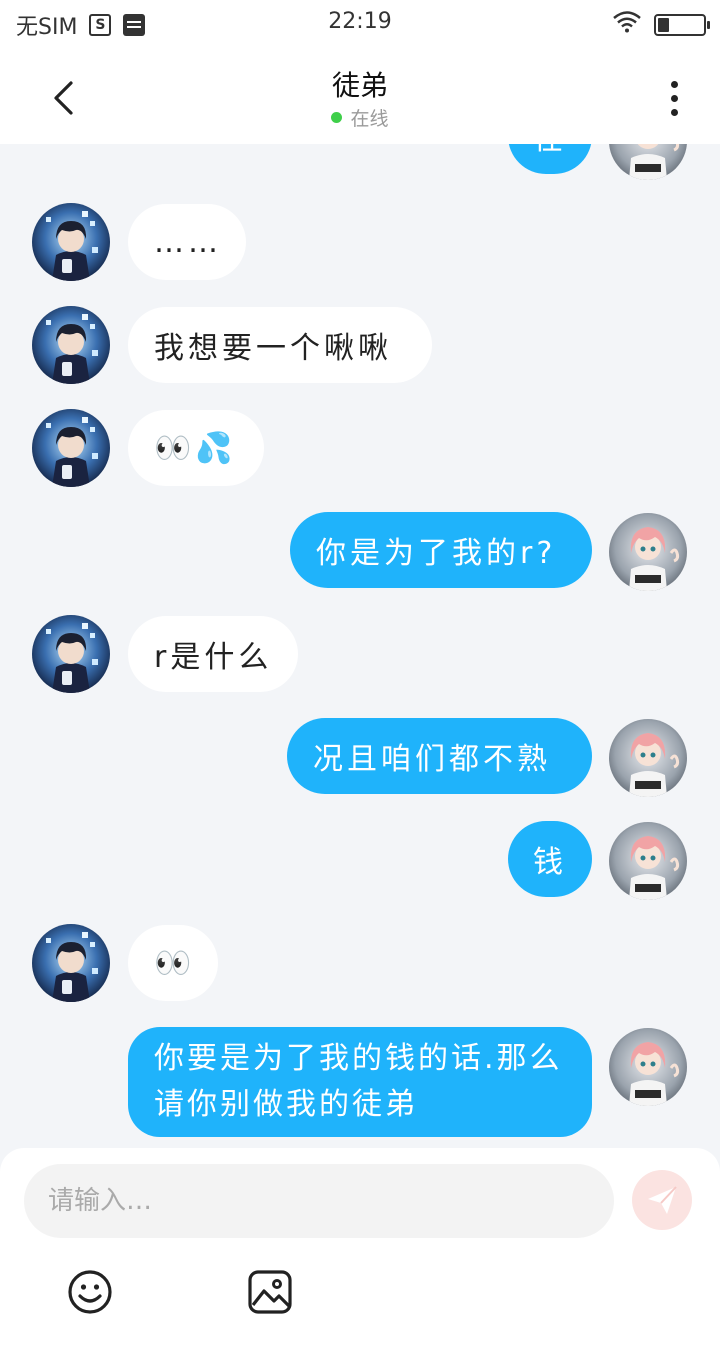  I want to click on presence-status: 在线, so click(360, 117).